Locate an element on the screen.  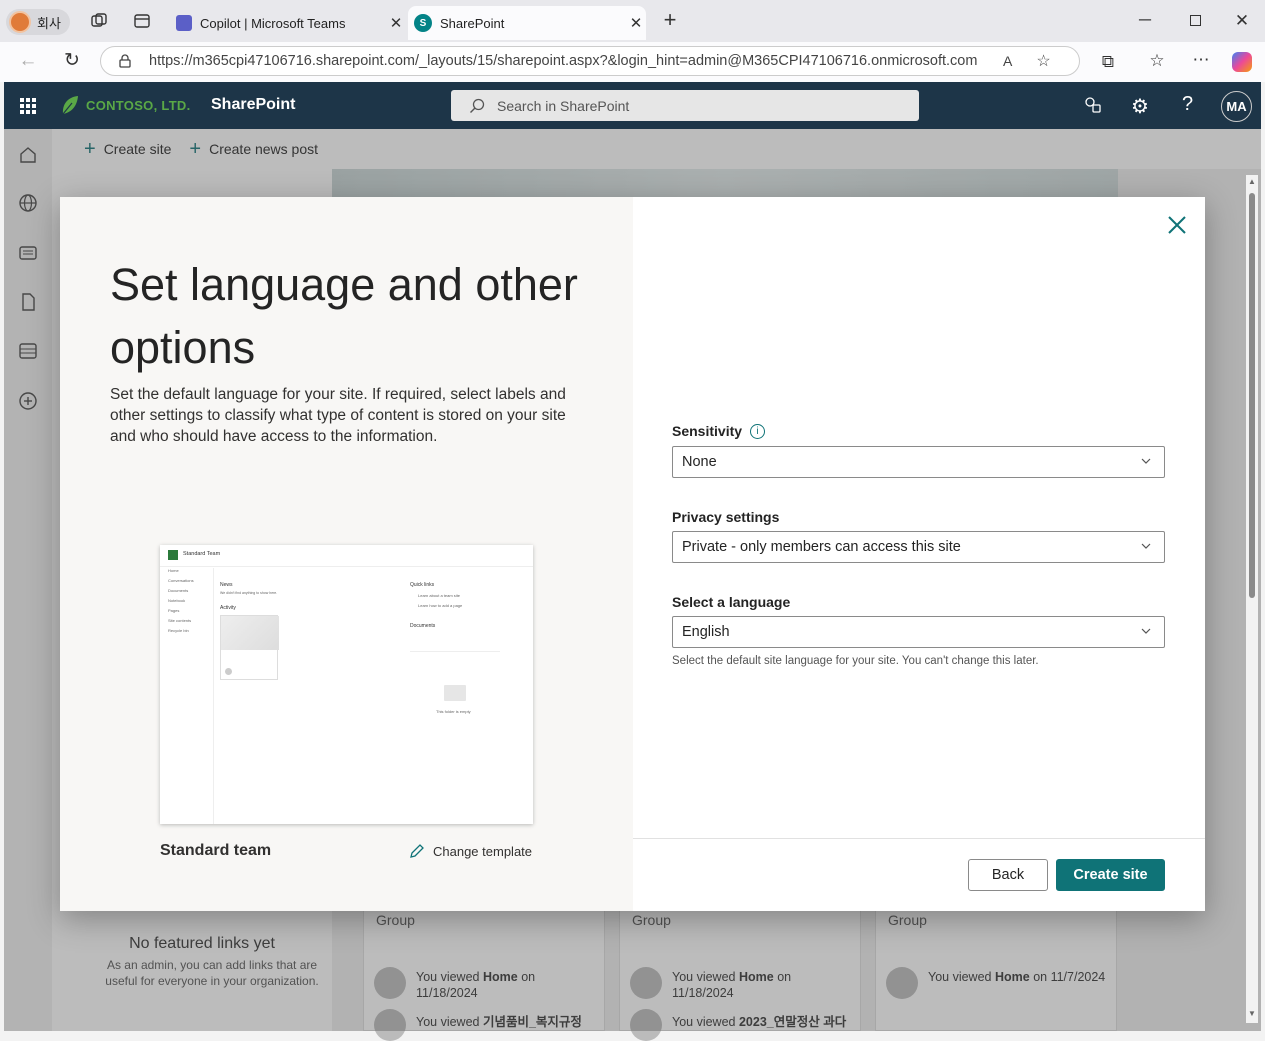
preview-nav-item: Documents is located at coordinates (178, 590).